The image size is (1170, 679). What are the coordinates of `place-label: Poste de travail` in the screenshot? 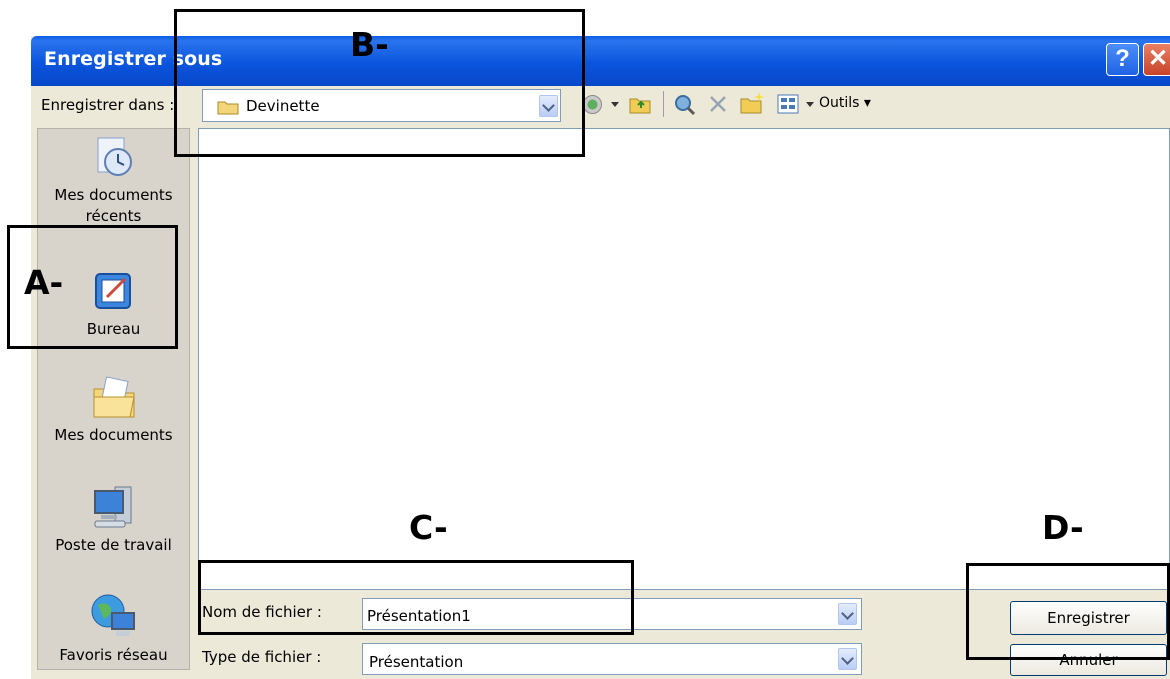 It's located at (113, 545).